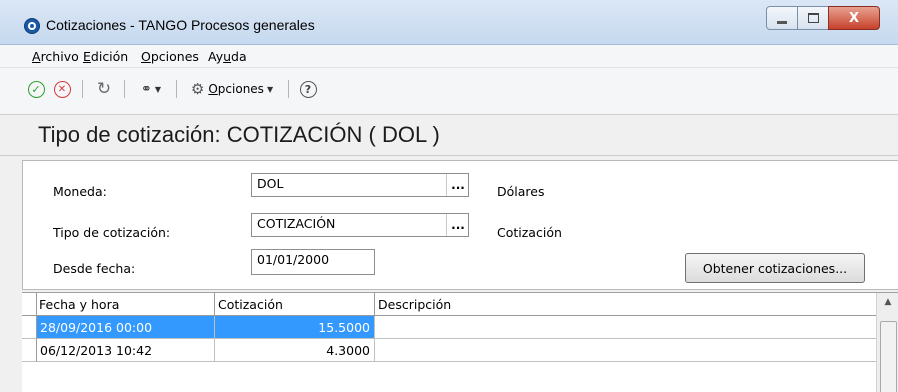 The width and height of the screenshot is (898, 392). What do you see at coordinates (625, 304) in the screenshot?
I see `column-header-descripcion: Descripción` at bounding box center [625, 304].